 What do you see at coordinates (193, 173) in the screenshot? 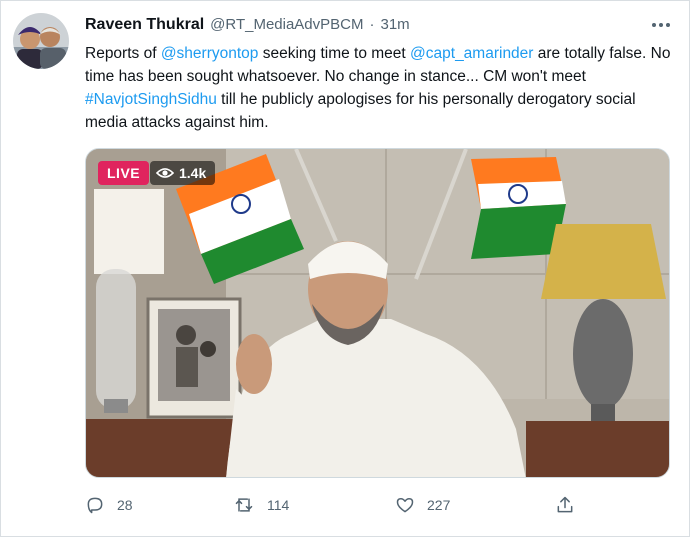
I see `viewer-count: 1.4k` at bounding box center [193, 173].